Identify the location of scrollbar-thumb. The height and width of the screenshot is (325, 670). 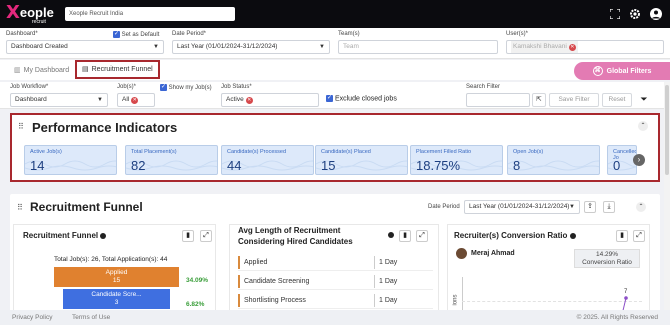
(667, 130).